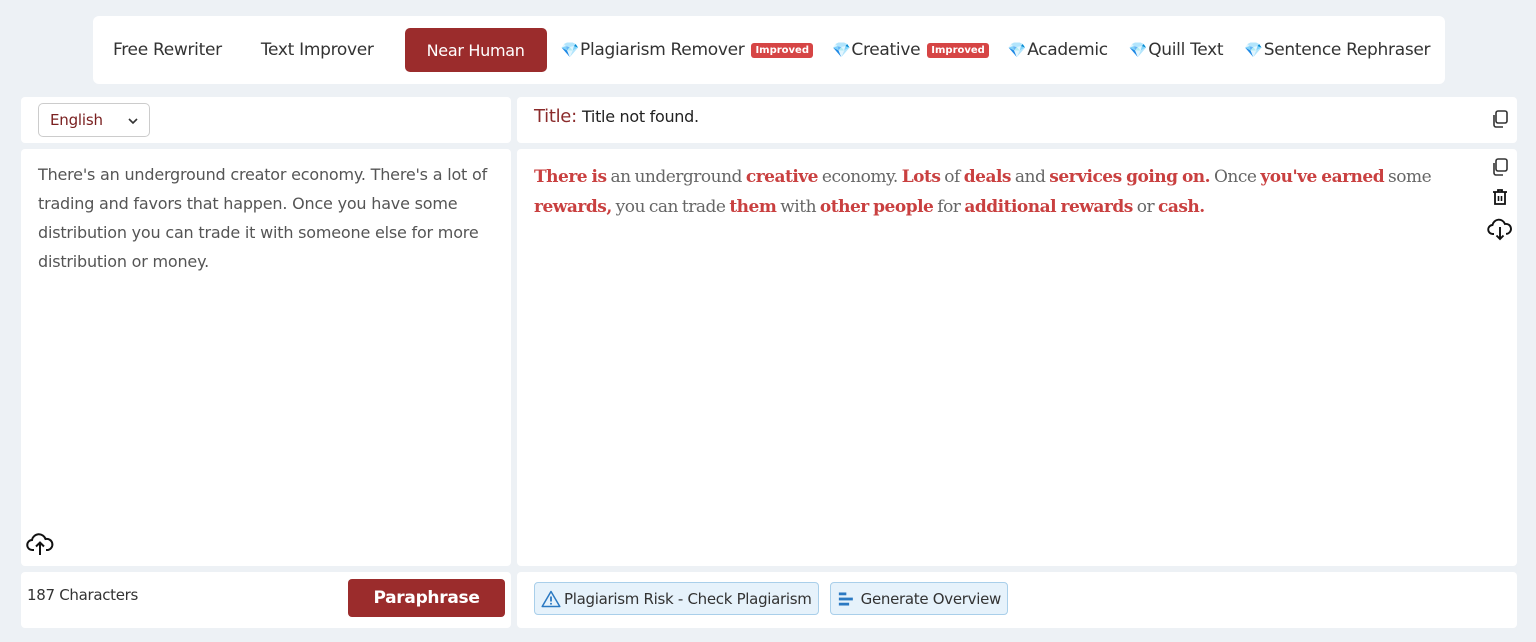  I want to click on changed-phrase: deals, so click(988, 177).